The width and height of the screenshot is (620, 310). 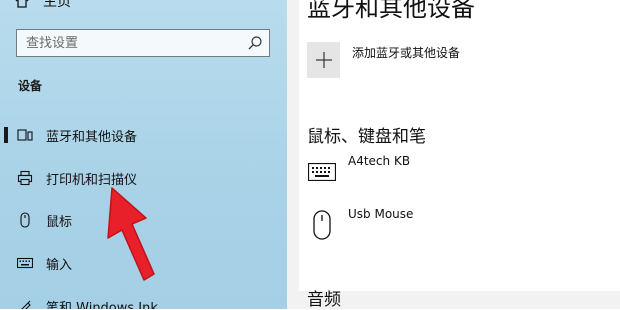 What do you see at coordinates (379, 161) in the screenshot?
I see `device-name: A4tech KB` at bounding box center [379, 161].